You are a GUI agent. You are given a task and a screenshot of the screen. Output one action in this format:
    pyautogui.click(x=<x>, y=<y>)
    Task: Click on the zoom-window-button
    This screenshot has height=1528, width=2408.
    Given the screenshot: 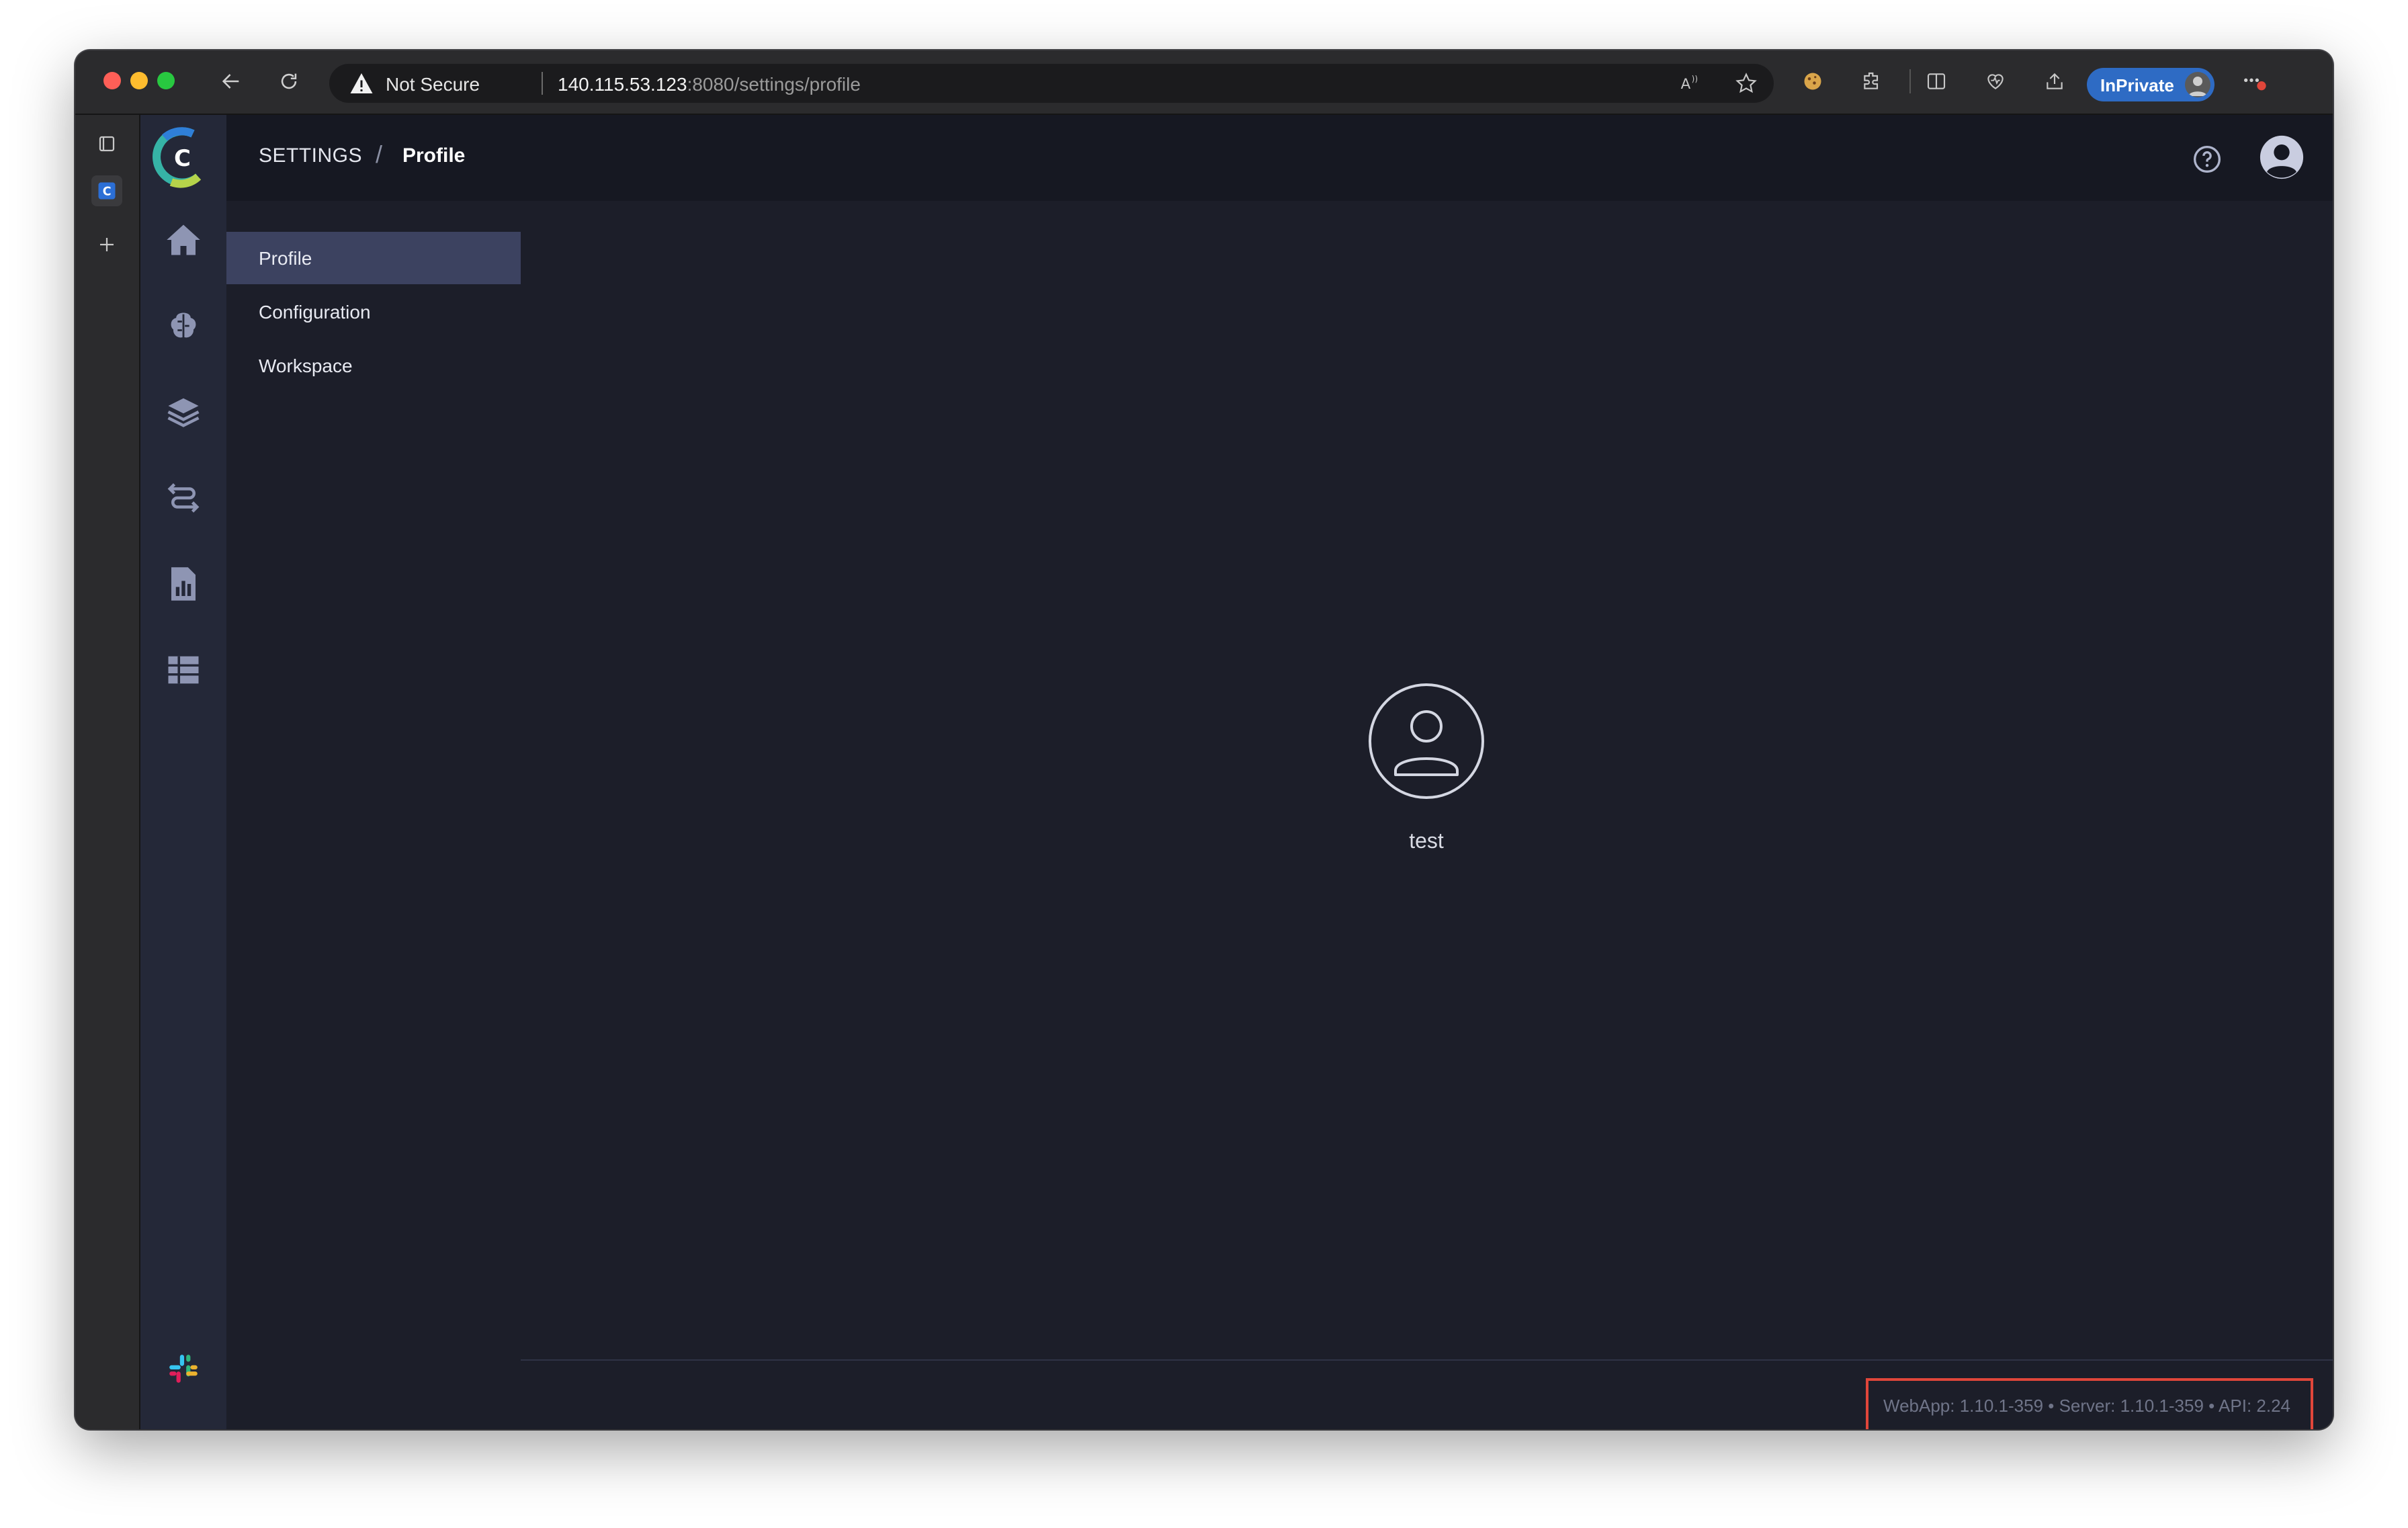 What is the action you would take?
    pyautogui.click(x=166, y=81)
    